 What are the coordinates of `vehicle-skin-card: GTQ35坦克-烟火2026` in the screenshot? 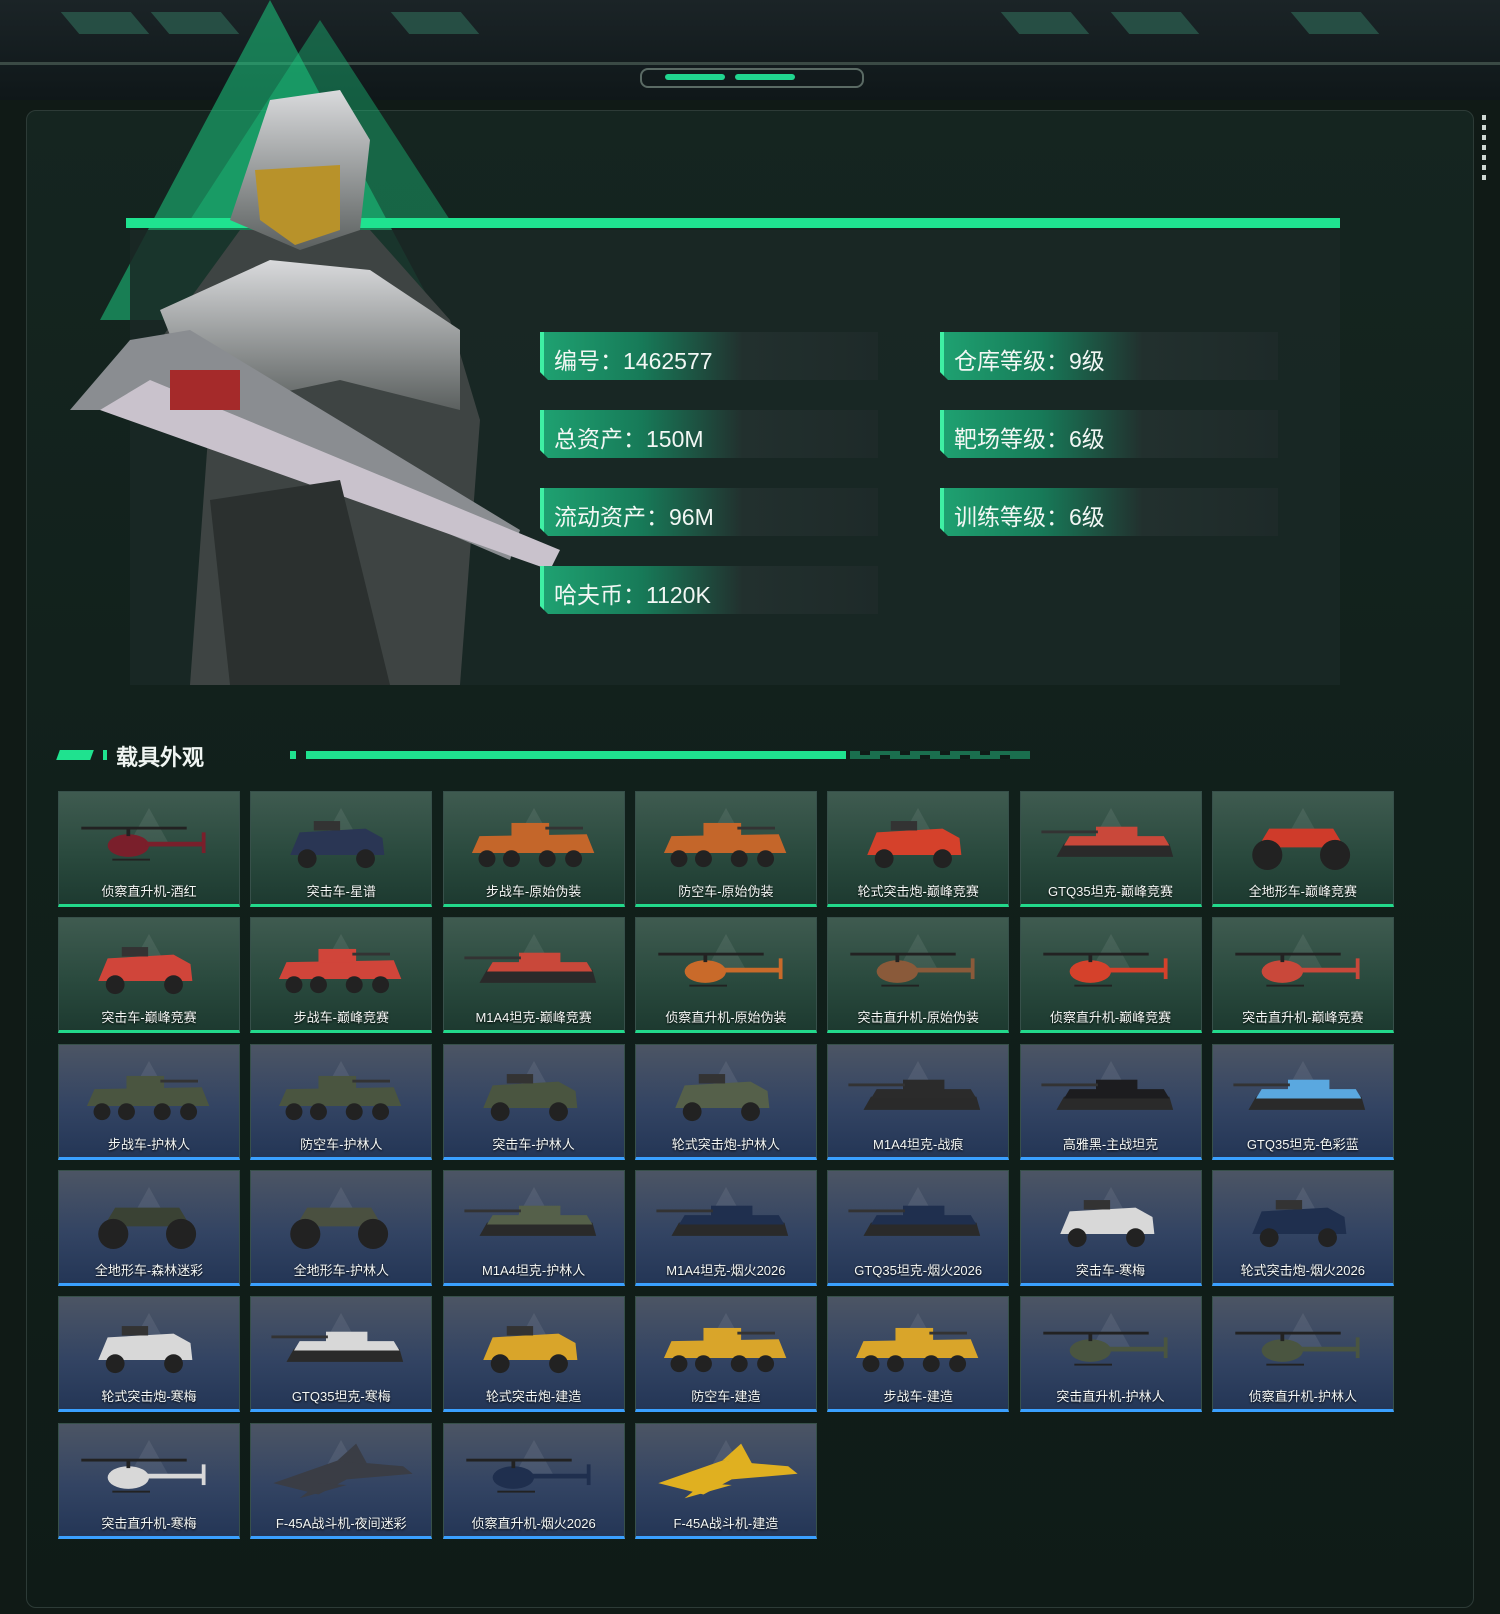 It's located at (918, 1227).